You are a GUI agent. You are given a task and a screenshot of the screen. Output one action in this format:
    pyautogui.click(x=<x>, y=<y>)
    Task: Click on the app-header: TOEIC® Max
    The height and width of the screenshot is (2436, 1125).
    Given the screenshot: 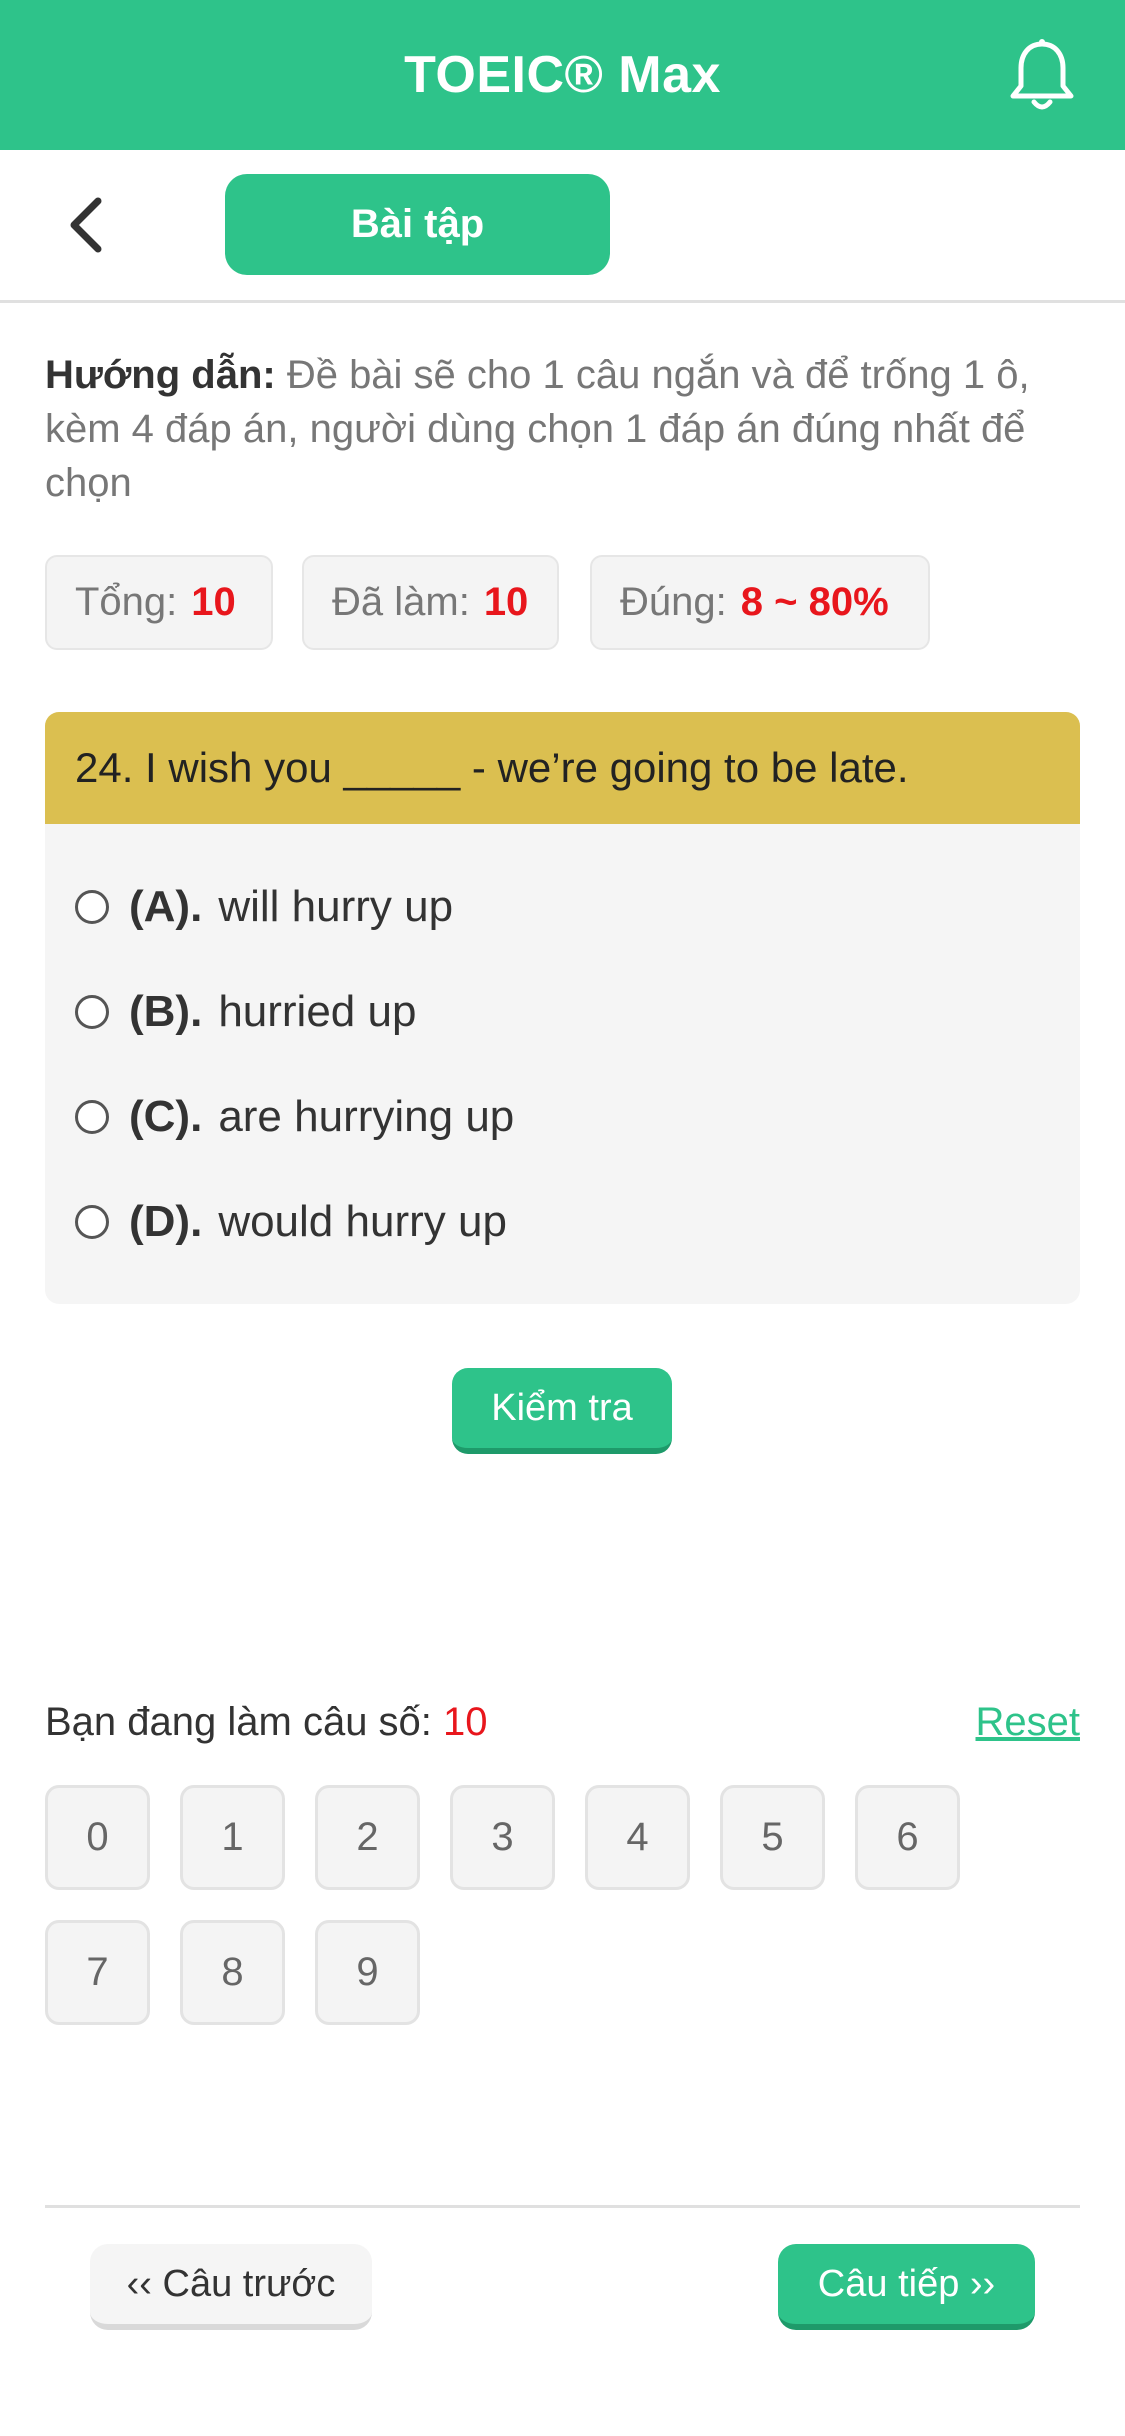 What is the action you would take?
    pyautogui.click(x=562, y=75)
    